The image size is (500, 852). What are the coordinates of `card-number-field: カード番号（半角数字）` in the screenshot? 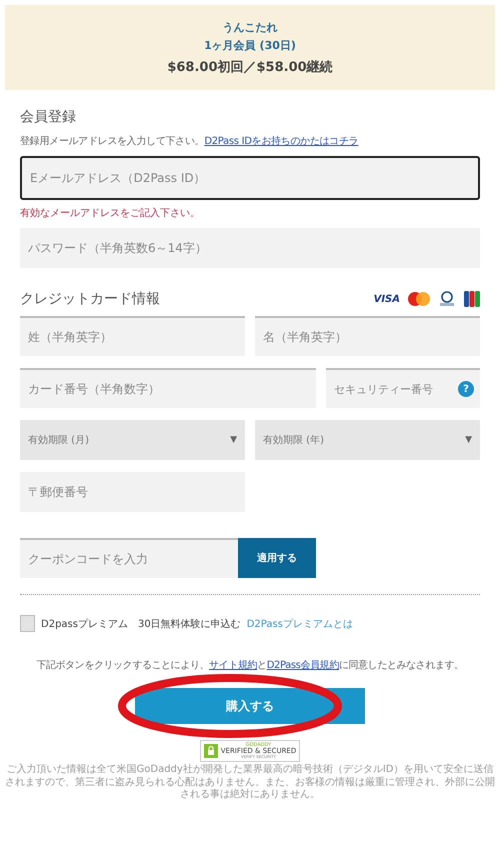 It's located at (168, 388).